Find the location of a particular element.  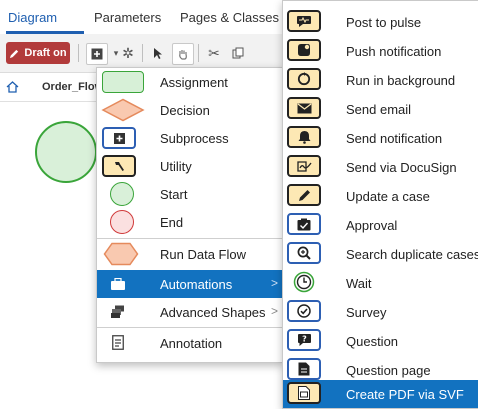

pointer-icon is located at coordinates (158, 53).